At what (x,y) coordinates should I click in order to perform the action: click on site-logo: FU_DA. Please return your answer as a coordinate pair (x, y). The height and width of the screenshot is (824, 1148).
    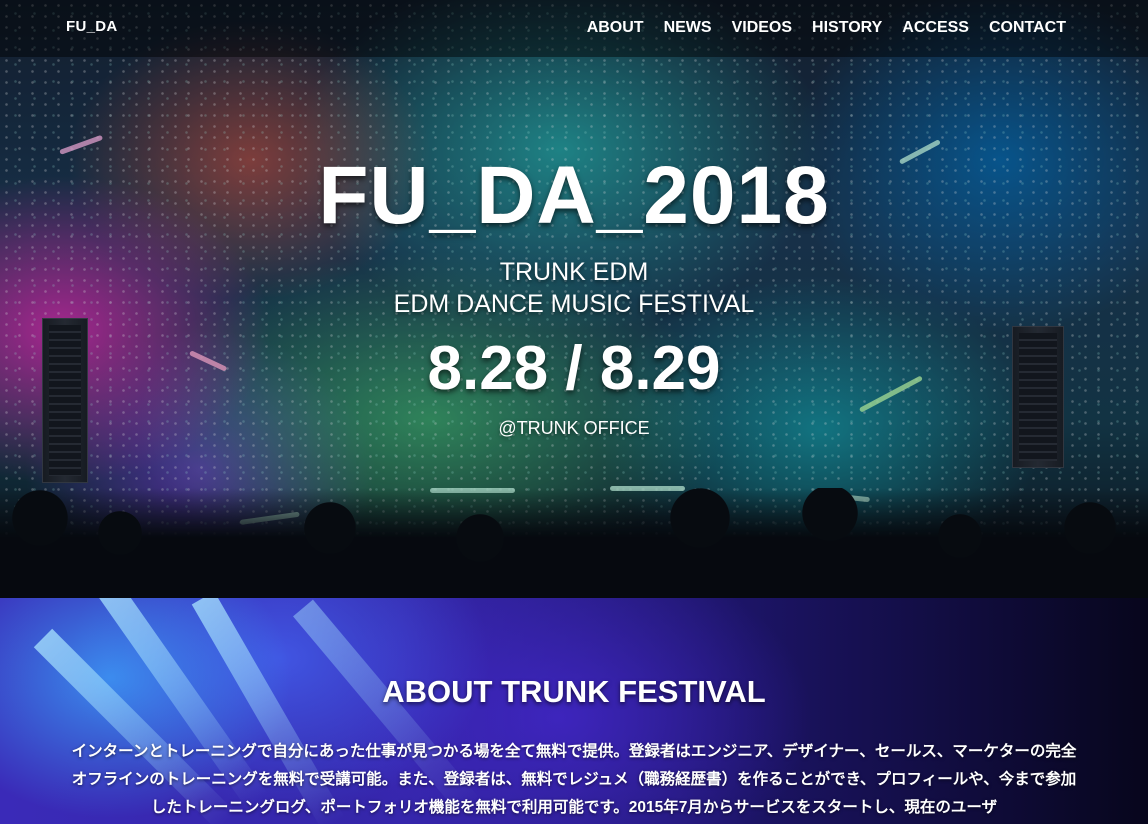
    Looking at the image, I should click on (92, 26).